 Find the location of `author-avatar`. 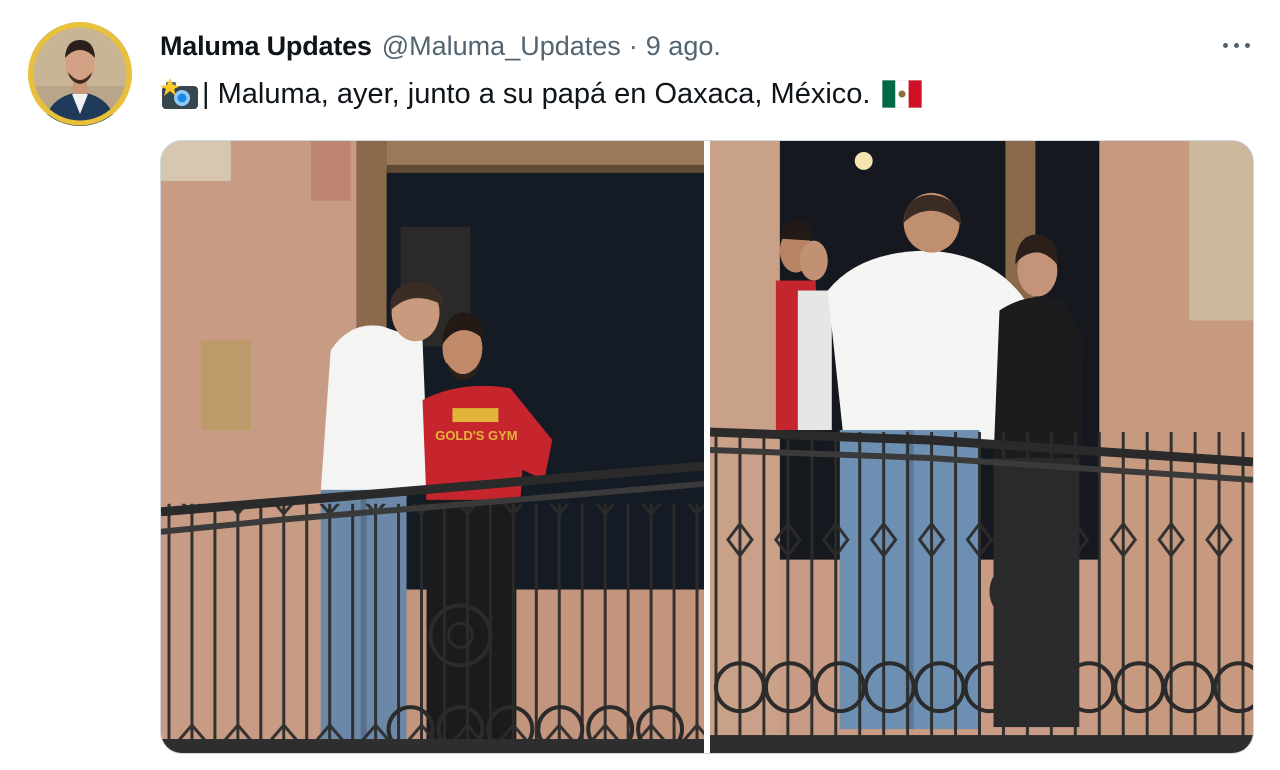

author-avatar is located at coordinates (80, 74).